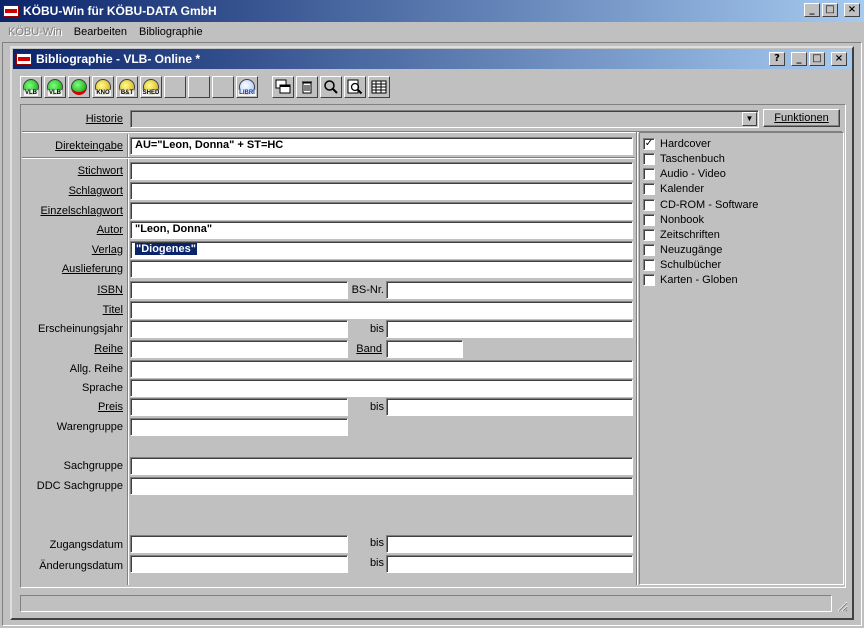  What do you see at coordinates (381, 211) in the screenshot?
I see `einzelschlagwort-input` at bounding box center [381, 211].